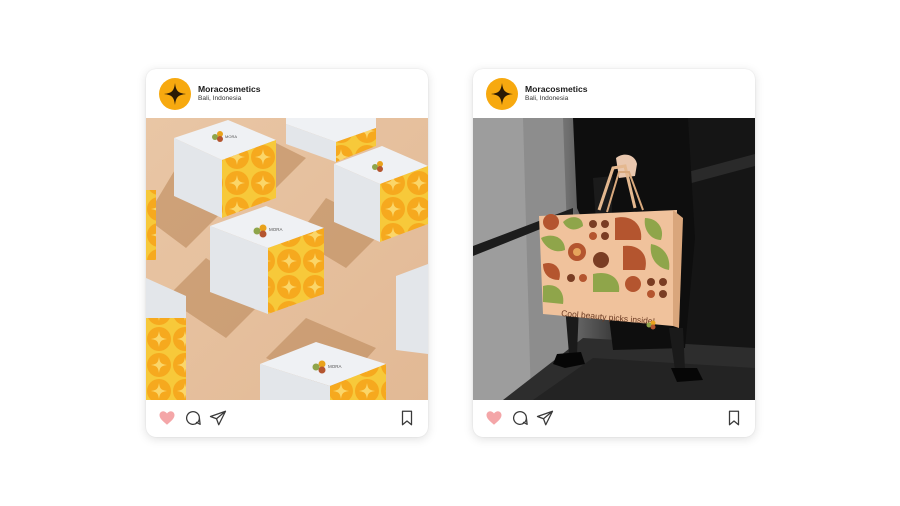  Describe the element at coordinates (611, 270) in the screenshot. I see `shopping-bag: Cool beauty picks inside!` at that location.